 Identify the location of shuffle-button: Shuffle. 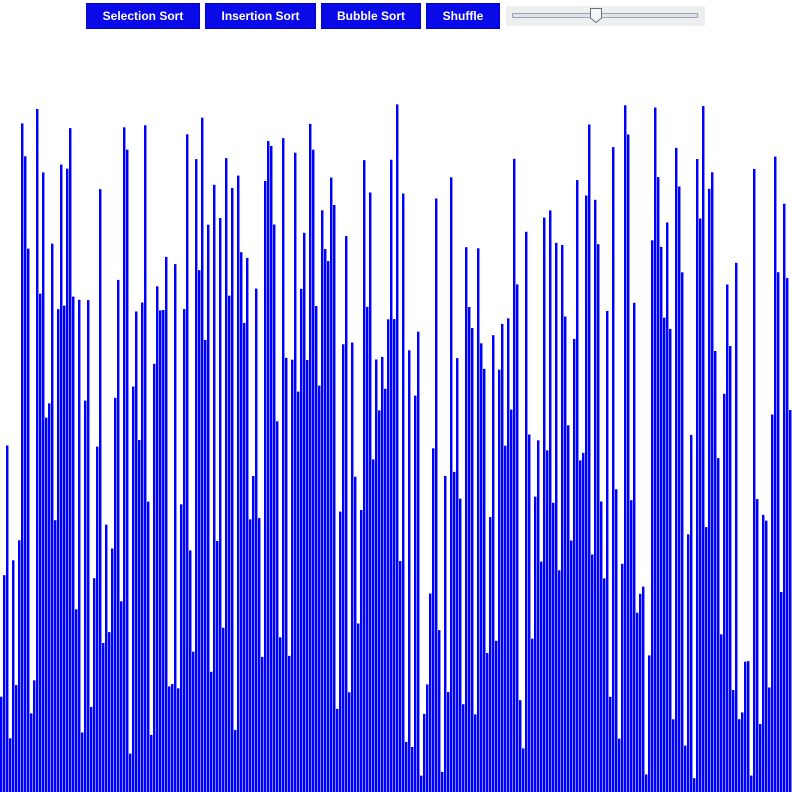
(463, 16).